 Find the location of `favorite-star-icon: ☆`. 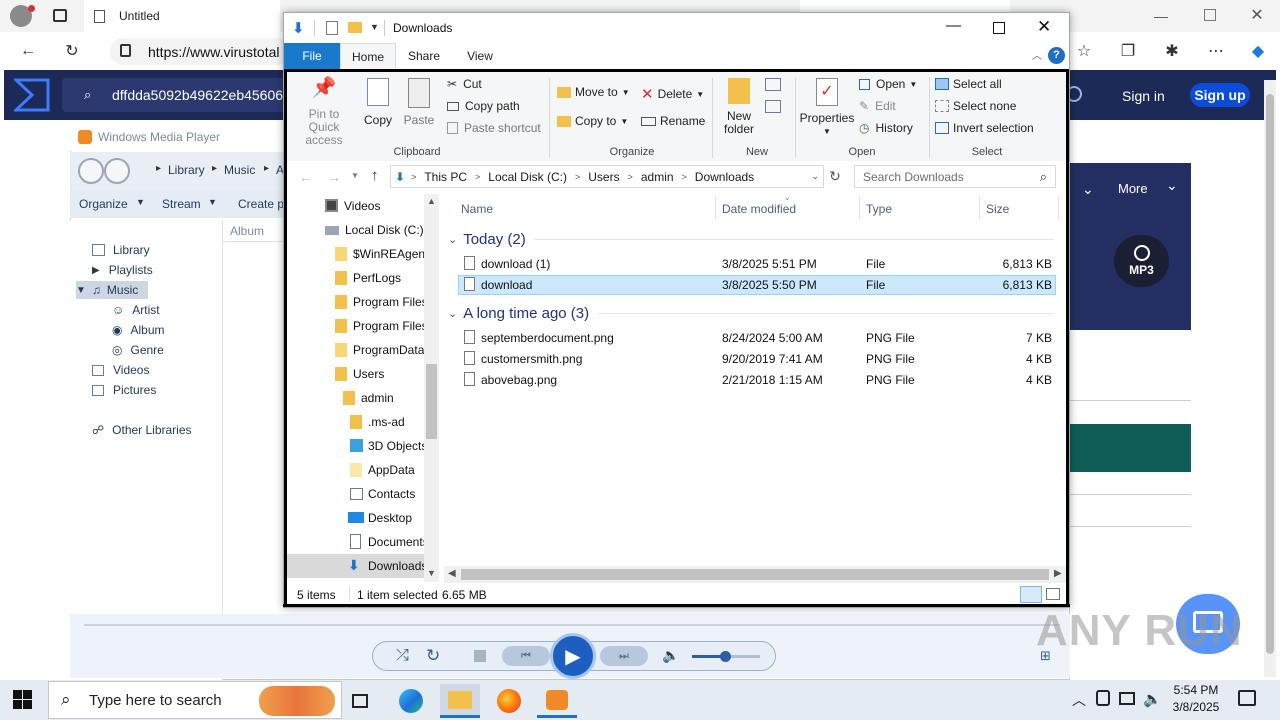

favorite-star-icon: ☆ is located at coordinates (1084, 51).